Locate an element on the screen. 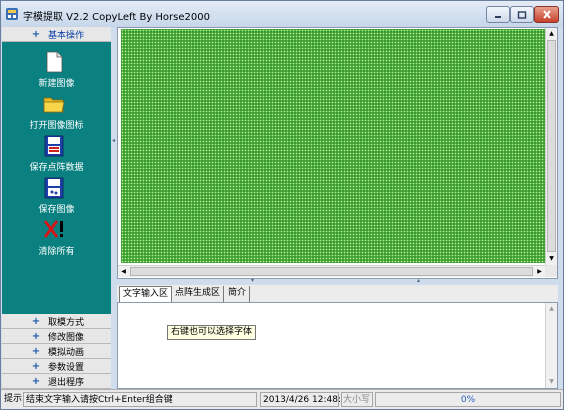 This screenshot has width=564, height=410. minimize-button is located at coordinates (498, 14).